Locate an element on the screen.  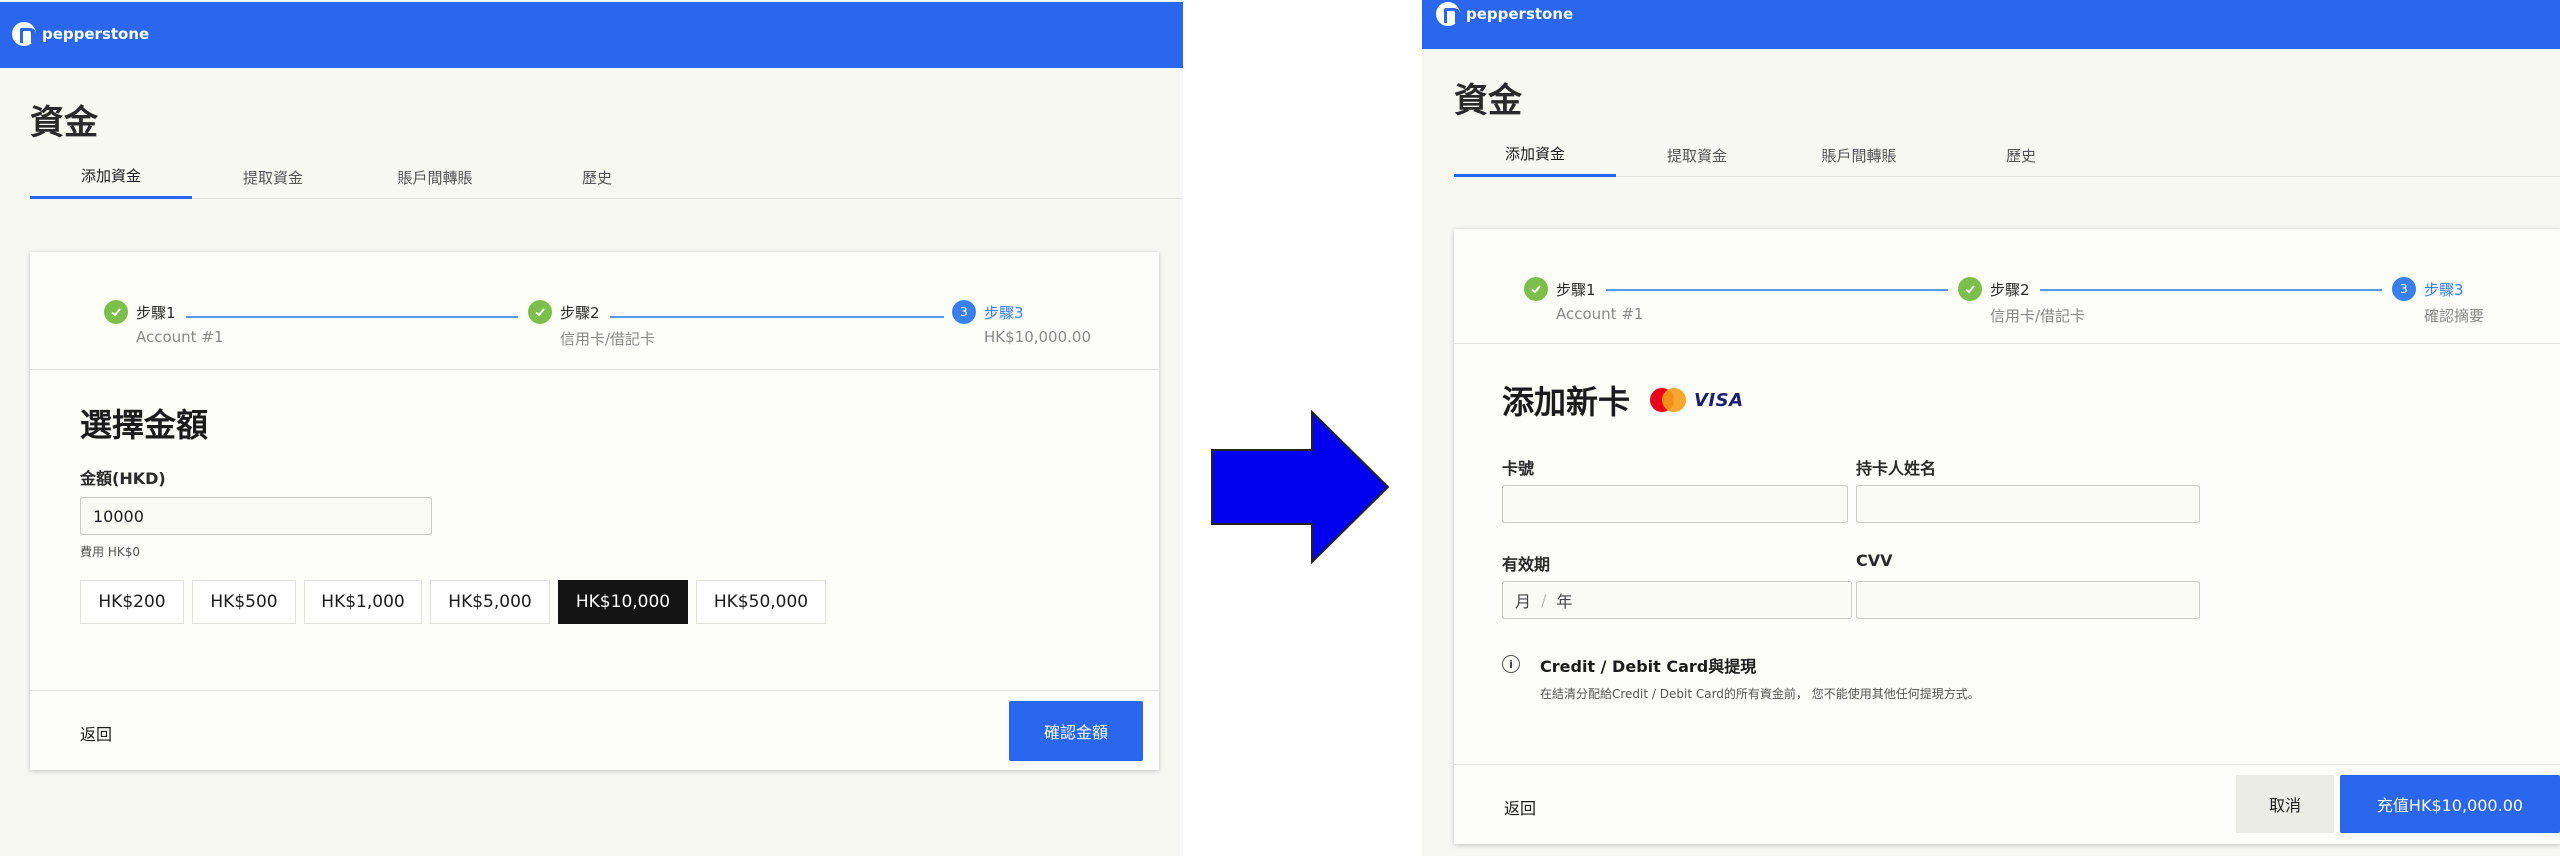
preset-amount-button: HK$1,000 is located at coordinates (363, 602).